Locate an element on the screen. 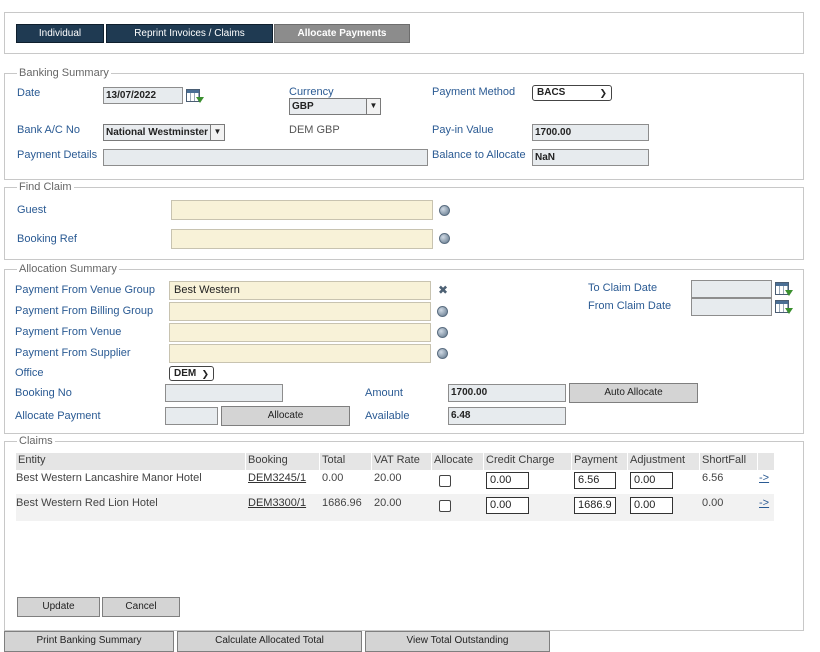 Image resolution: width=820 pixels, height=652 pixels. row-entity: Best Western Red Lion Hotel is located at coordinates (87, 503).